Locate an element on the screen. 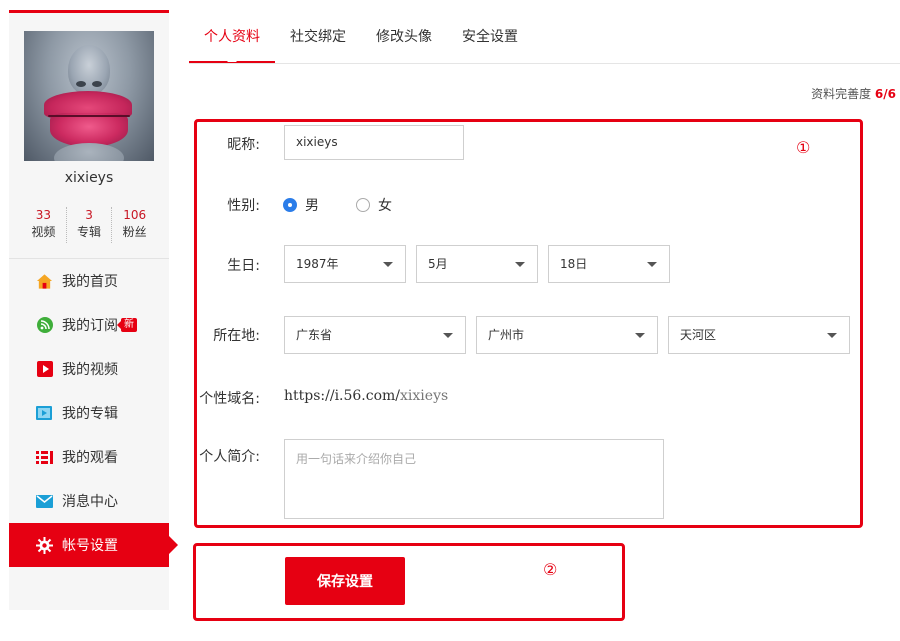 The image size is (900, 641). stat-videos: 33 视频 is located at coordinates (44, 225).